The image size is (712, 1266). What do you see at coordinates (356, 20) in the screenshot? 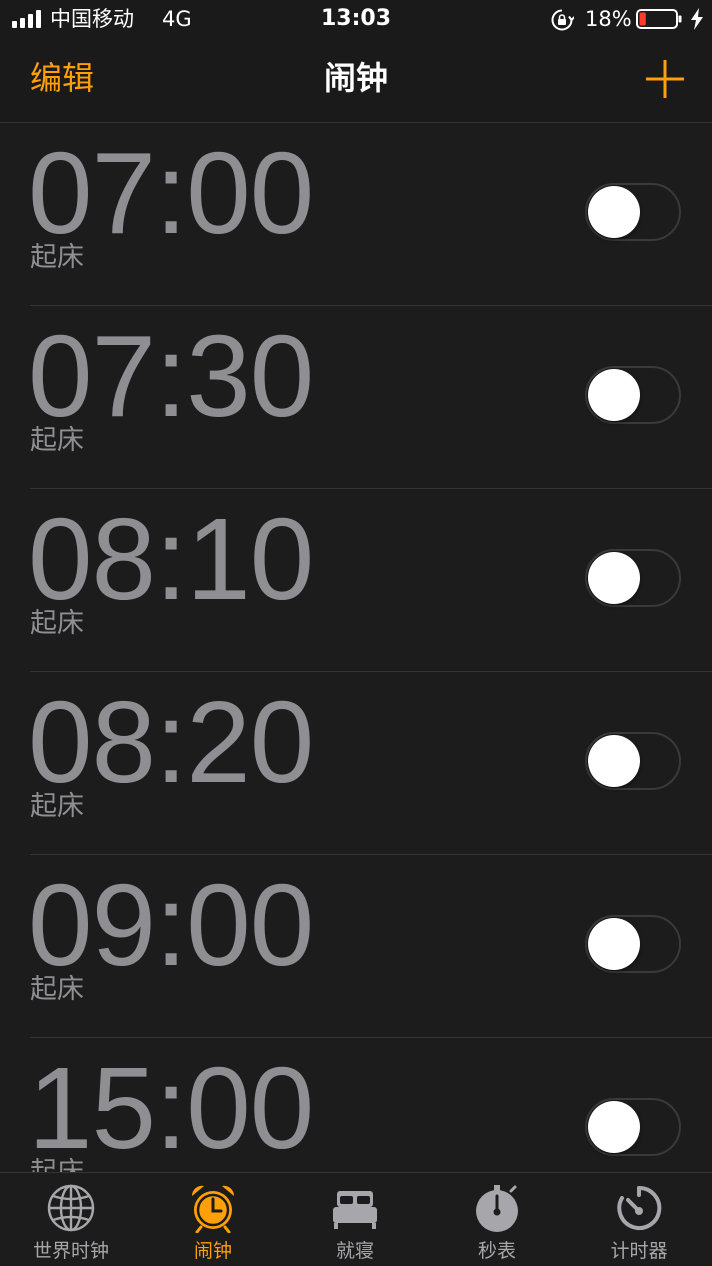
I see `status-bar: 中国移动 4G 13:03 18%` at bounding box center [356, 20].